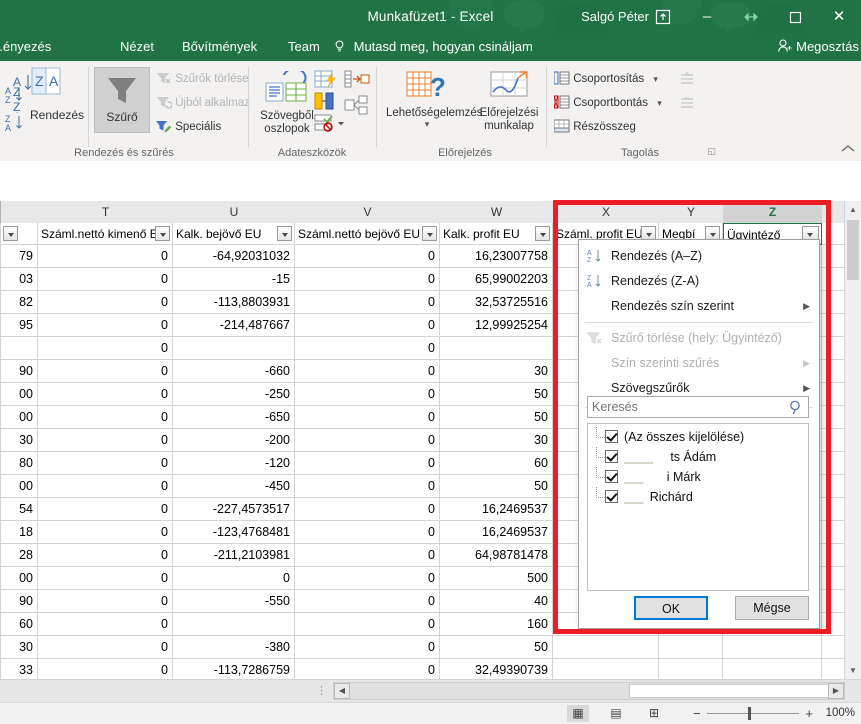 The width and height of the screenshot is (861, 724). Describe the element at coordinates (578, 713) in the screenshot. I see `normal-view-button: ▦` at that location.